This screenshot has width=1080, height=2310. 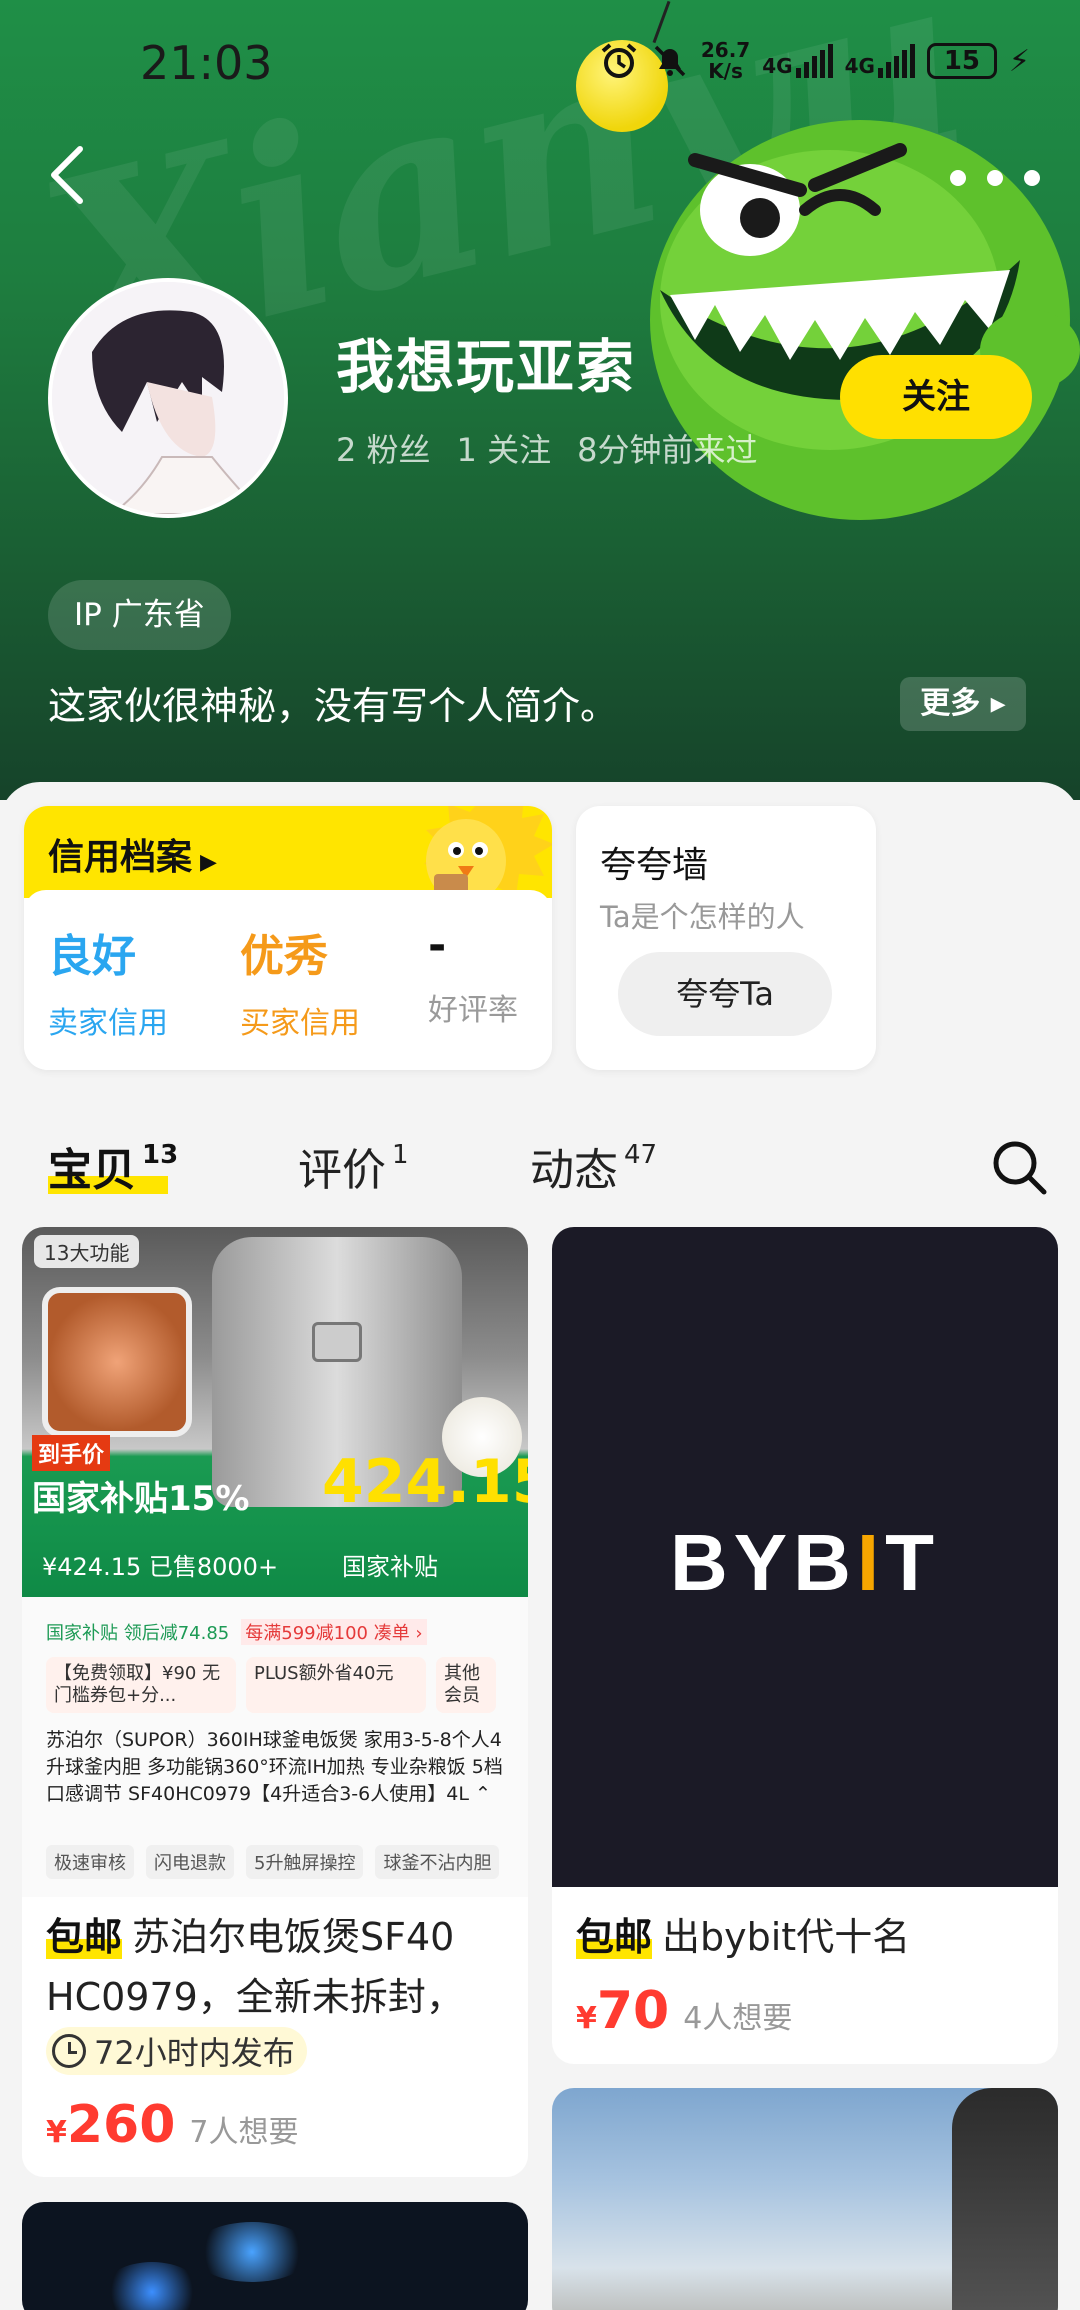 What do you see at coordinates (139, 615) in the screenshot?
I see `ip-location-badge: IP 广东省` at bounding box center [139, 615].